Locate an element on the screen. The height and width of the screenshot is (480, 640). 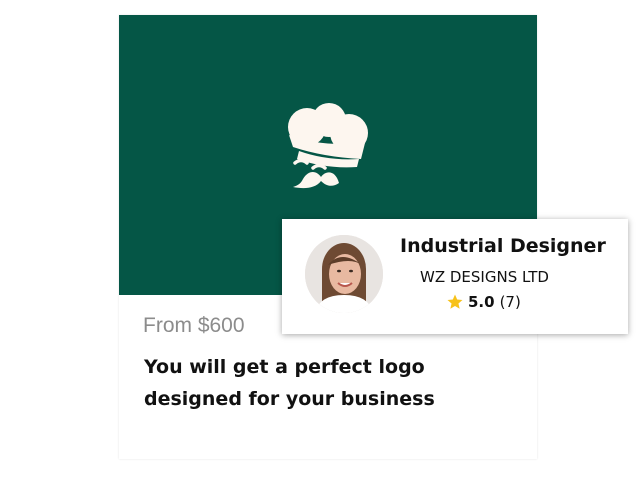
seller-company: WZ DESIGNS LTD is located at coordinates (484, 277).